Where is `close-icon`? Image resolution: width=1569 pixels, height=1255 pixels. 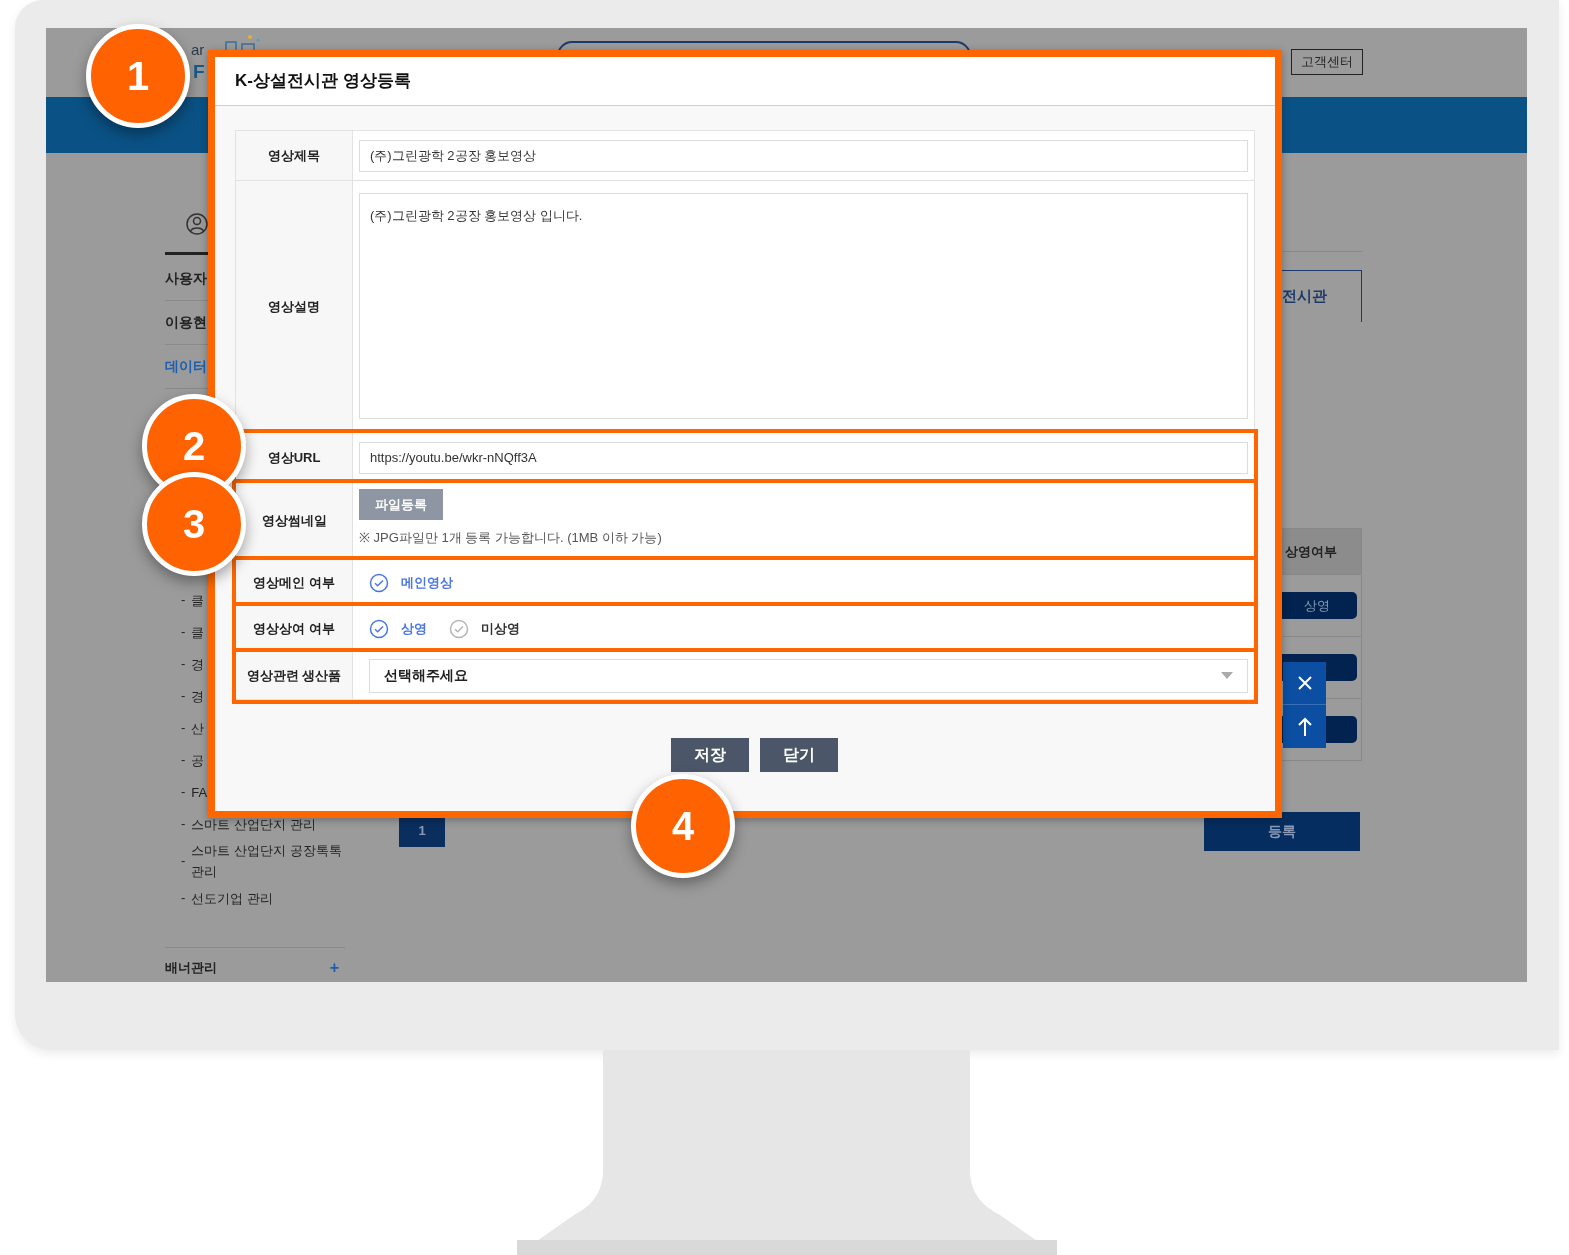 close-icon is located at coordinates (1304, 683).